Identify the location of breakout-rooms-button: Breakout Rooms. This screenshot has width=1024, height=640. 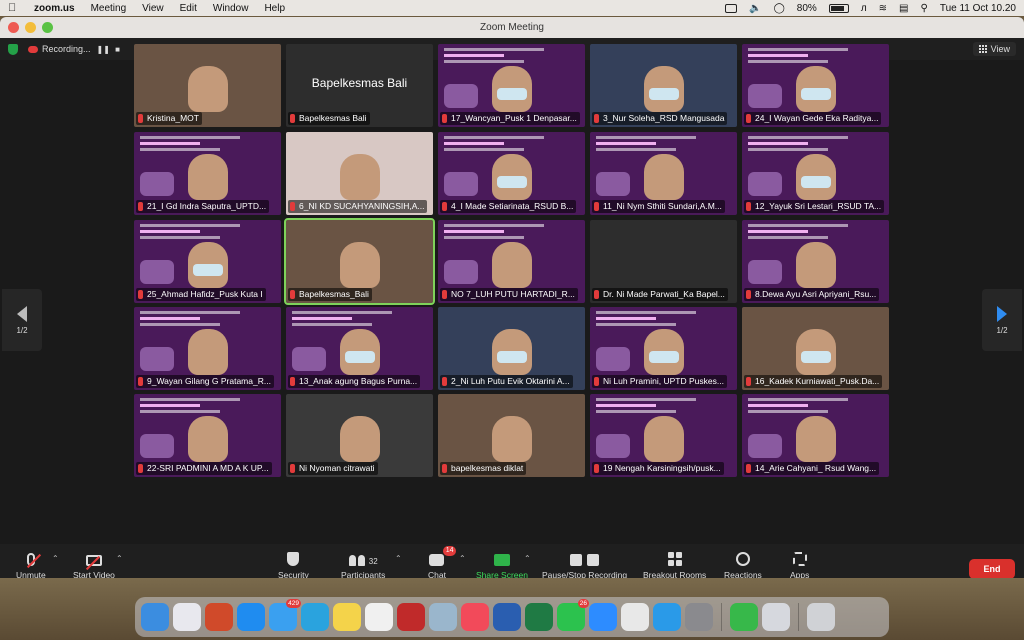
(674, 565).